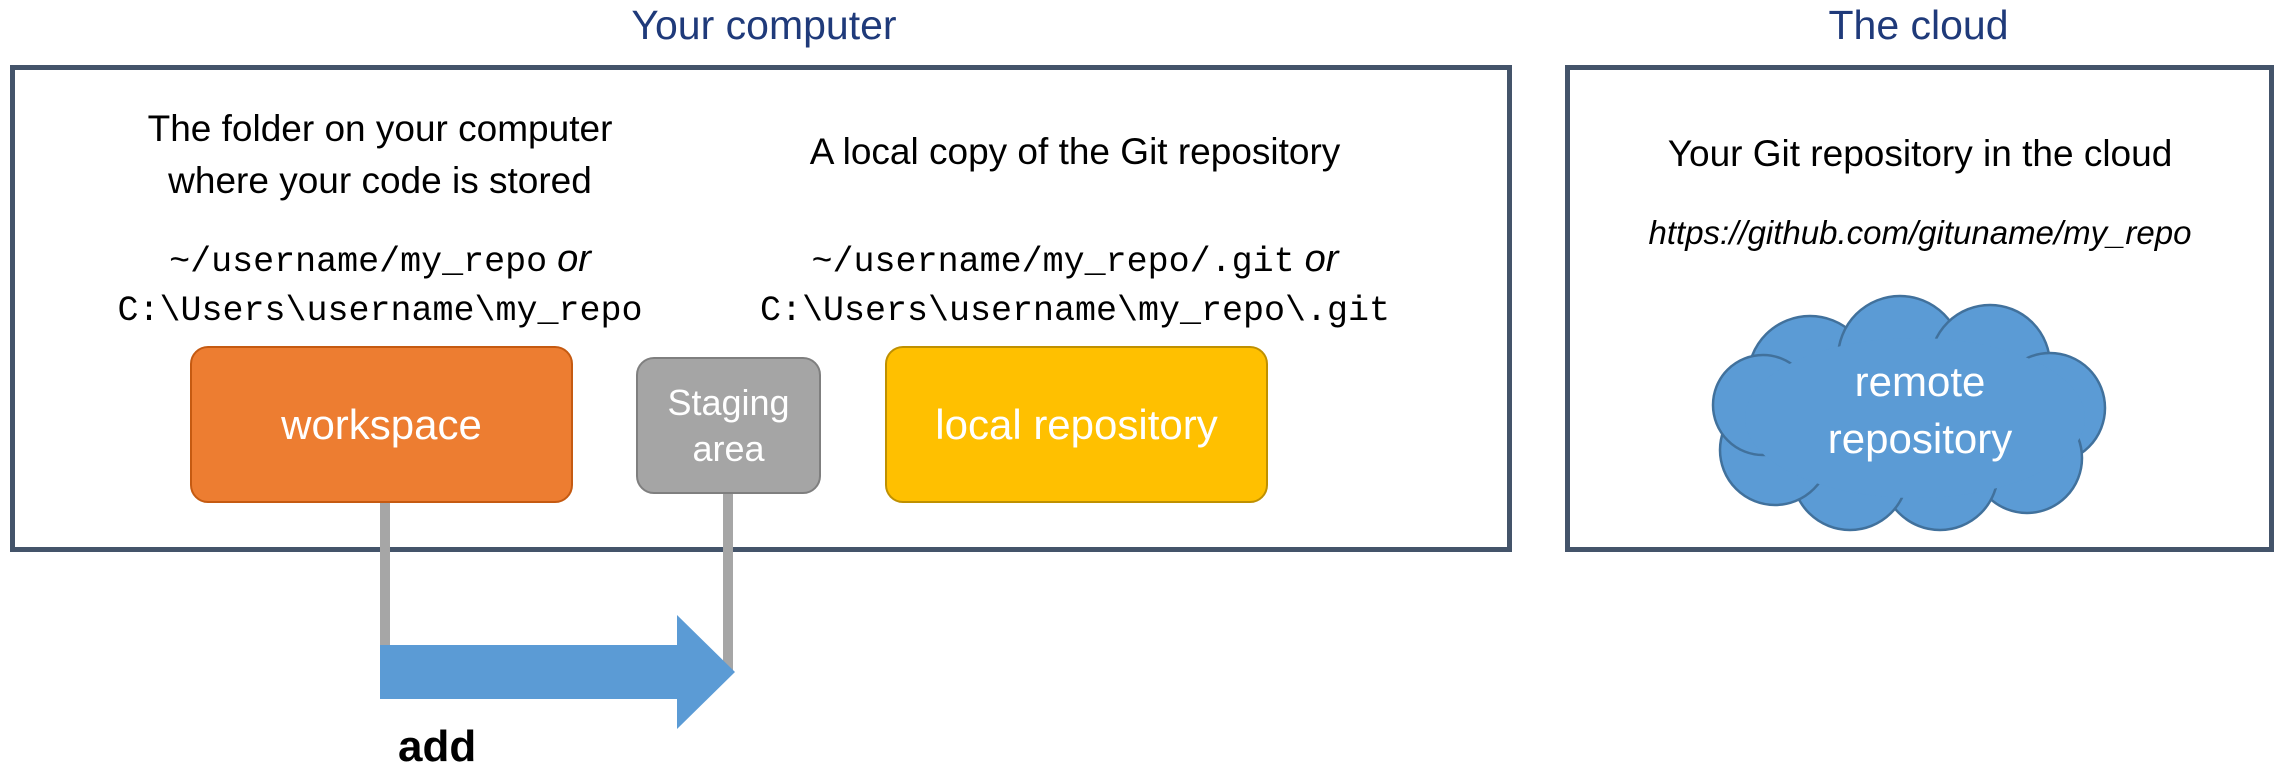 This screenshot has height=772, width=2275. Describe the element at coordinates (1321, 259) in the screenshot. I see `local-repo-path-or: or` at that location.